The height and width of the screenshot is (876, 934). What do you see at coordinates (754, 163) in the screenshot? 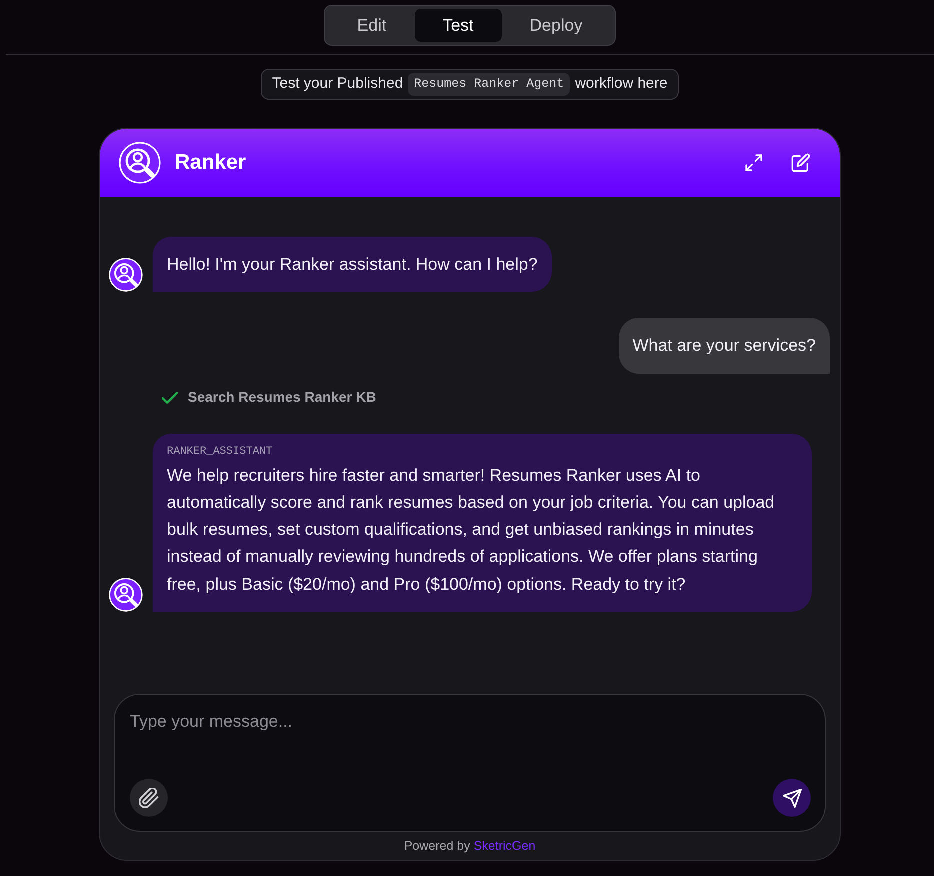
I see `expand-icon` at bounding box center [754, 163].